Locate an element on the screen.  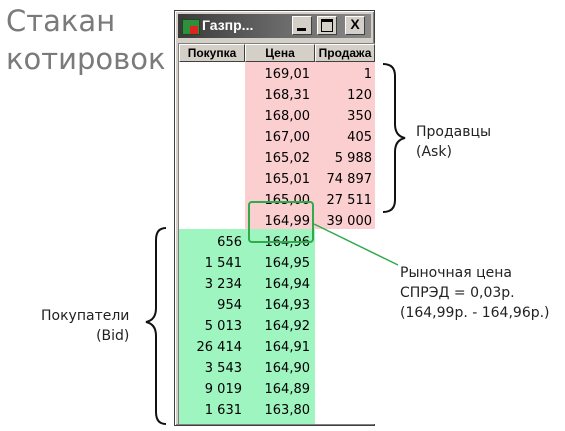
buyers-label: Покупатели is located at coordinates (85, 316).